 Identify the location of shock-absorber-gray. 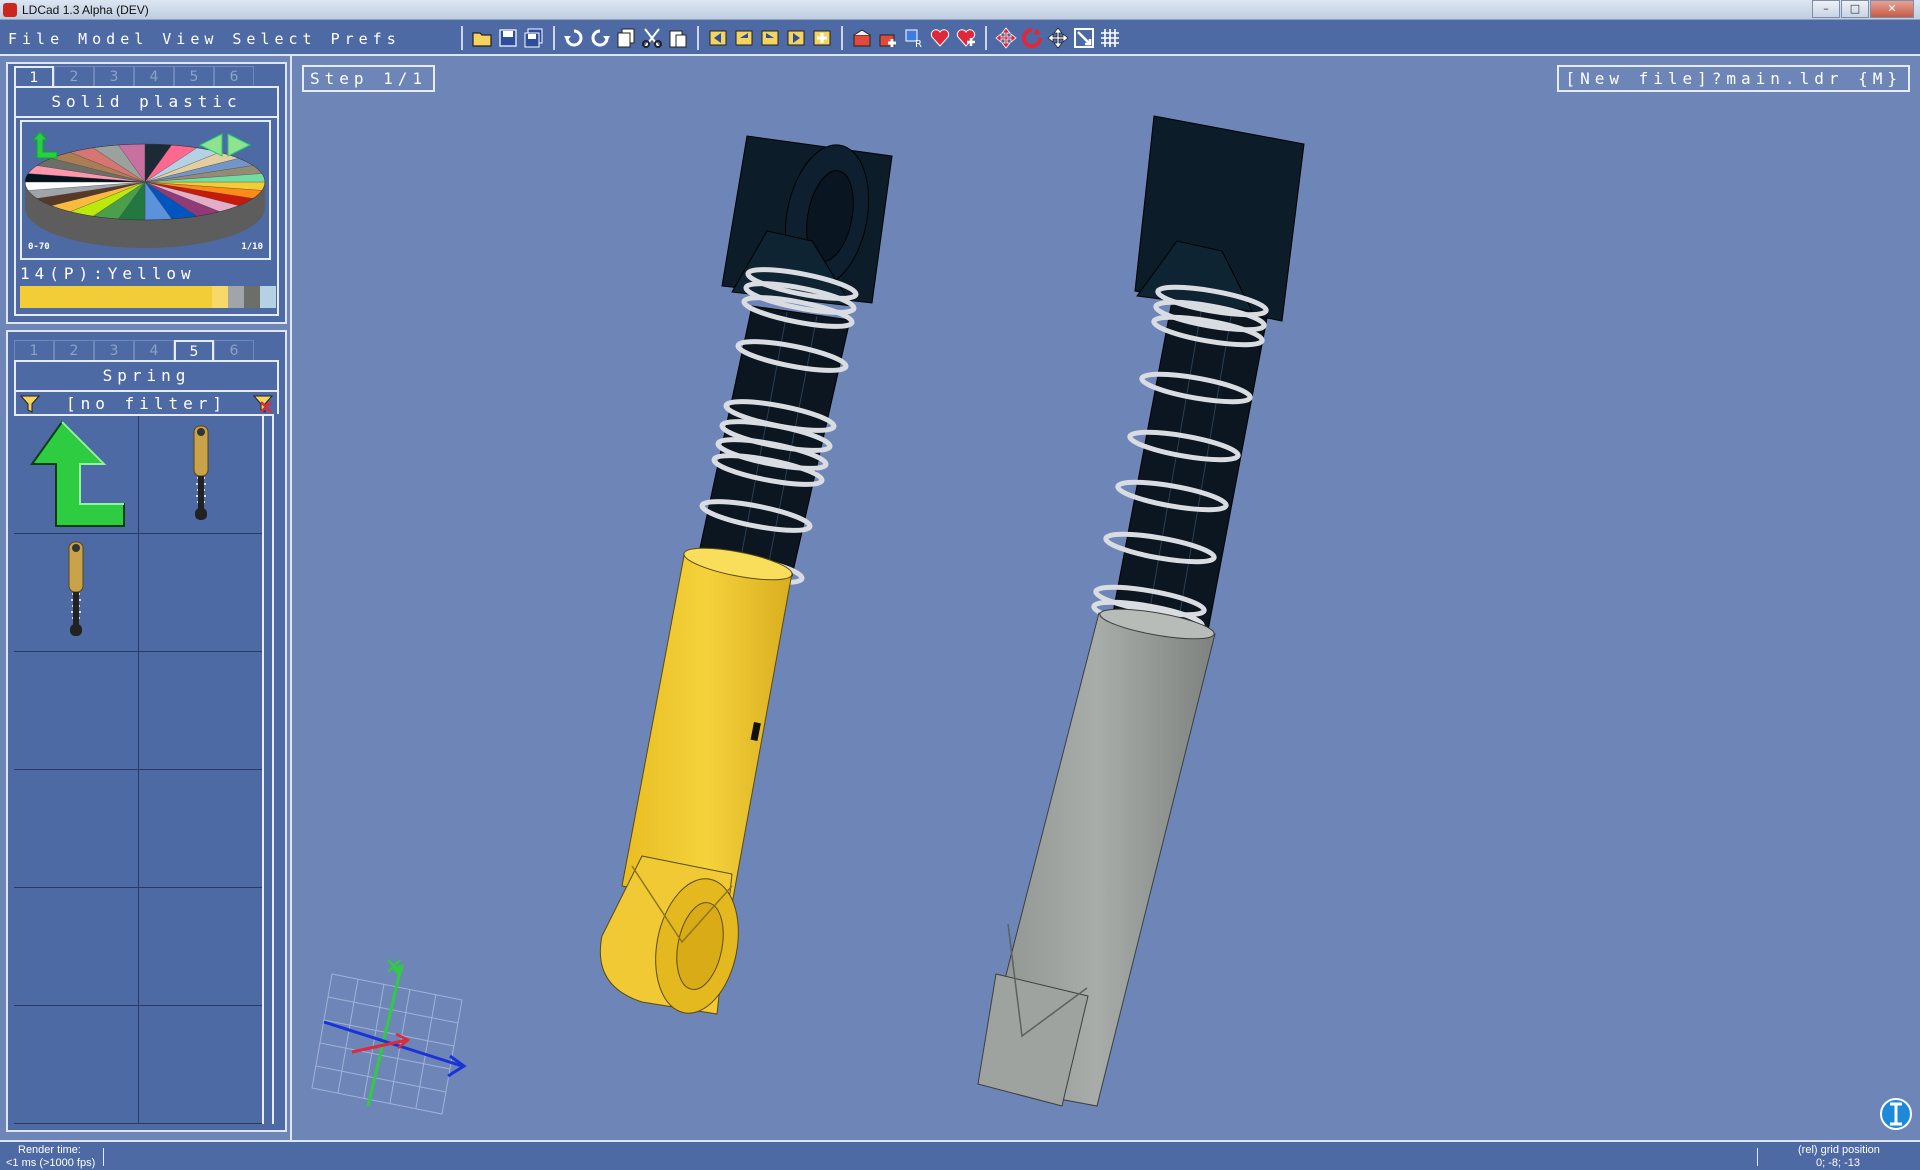
(1141, 611).